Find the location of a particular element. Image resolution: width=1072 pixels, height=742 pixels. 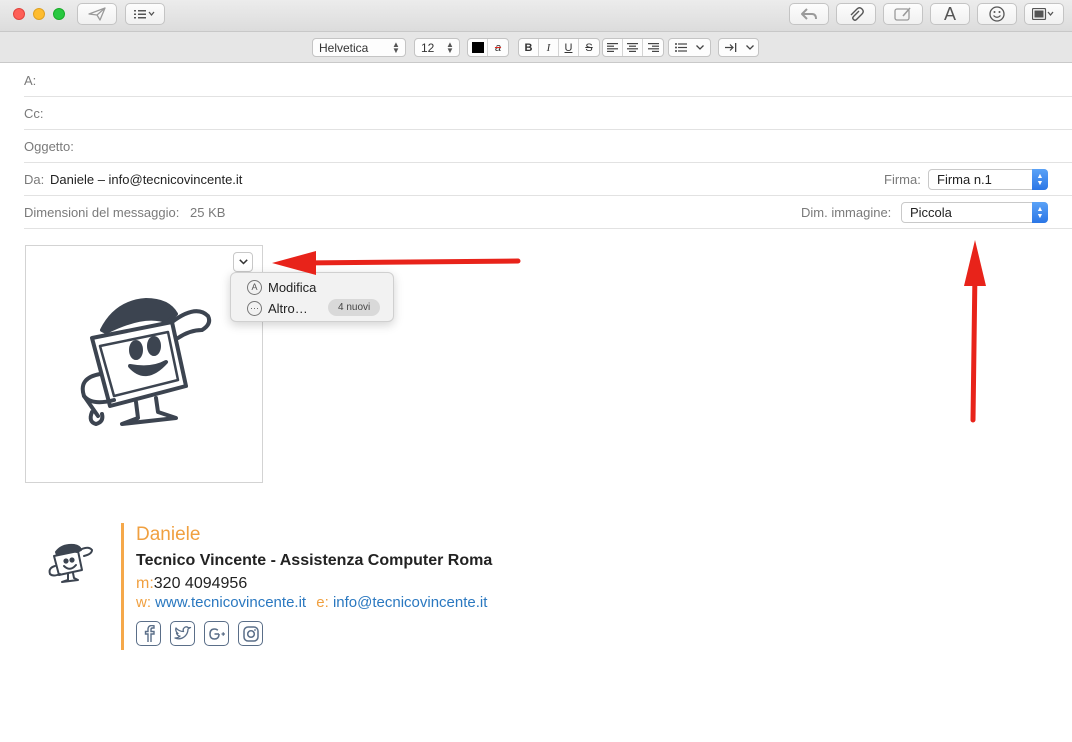

facebook-icon is located at coordinates (149, 633).